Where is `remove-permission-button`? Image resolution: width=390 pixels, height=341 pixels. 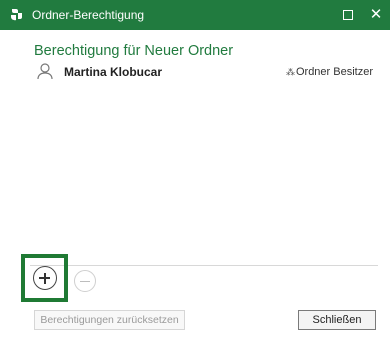 remove-permission-button is located at coordinates (85, 281).